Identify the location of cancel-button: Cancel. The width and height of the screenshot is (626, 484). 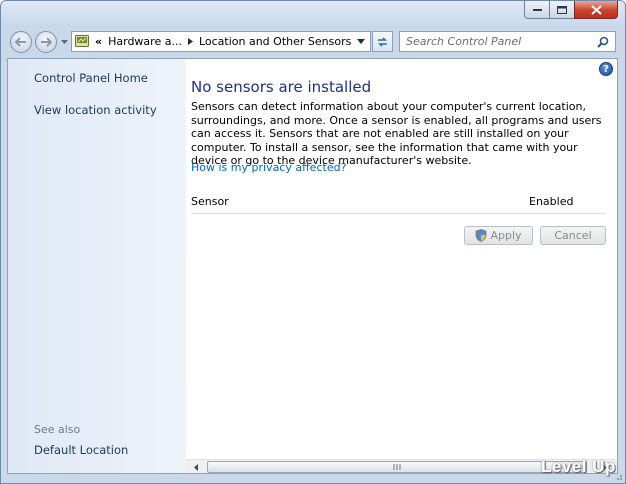
(573, 235).